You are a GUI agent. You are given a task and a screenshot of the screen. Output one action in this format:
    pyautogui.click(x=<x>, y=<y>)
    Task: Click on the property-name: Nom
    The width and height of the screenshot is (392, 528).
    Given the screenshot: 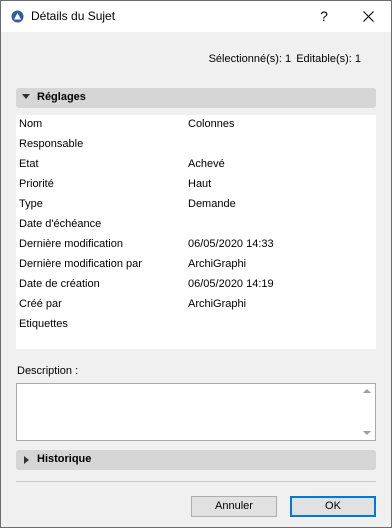 What is the action you would take?
    pyautogui.click(x=31, y=124)
    